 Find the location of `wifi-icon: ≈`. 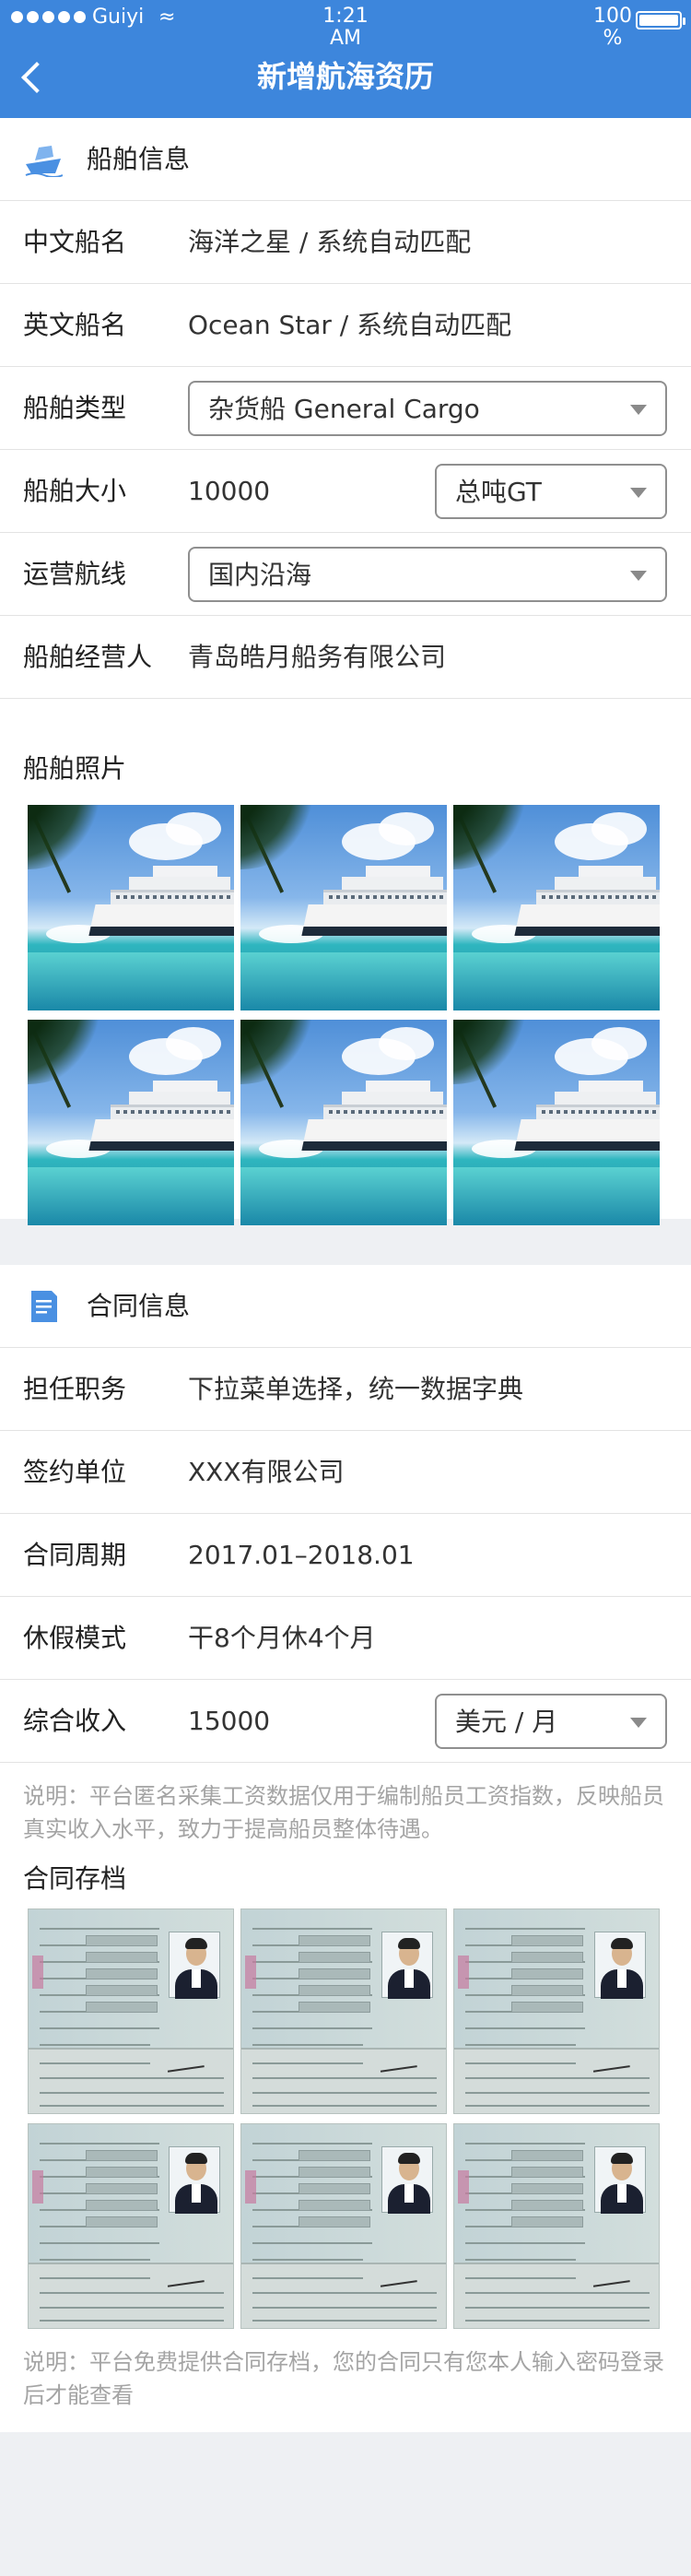

wifi-icon: ≈ is located at coordinates (167, 17).